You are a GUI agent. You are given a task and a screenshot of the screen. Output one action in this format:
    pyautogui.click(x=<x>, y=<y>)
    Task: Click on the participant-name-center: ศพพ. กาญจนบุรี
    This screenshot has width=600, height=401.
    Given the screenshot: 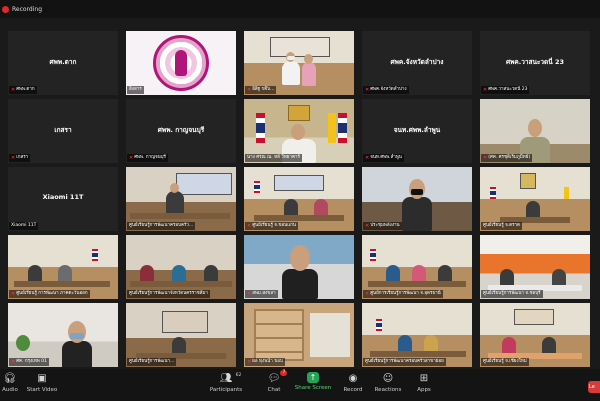 What is the action you would take?
    pyautogui.click(x=181, y=130)
    